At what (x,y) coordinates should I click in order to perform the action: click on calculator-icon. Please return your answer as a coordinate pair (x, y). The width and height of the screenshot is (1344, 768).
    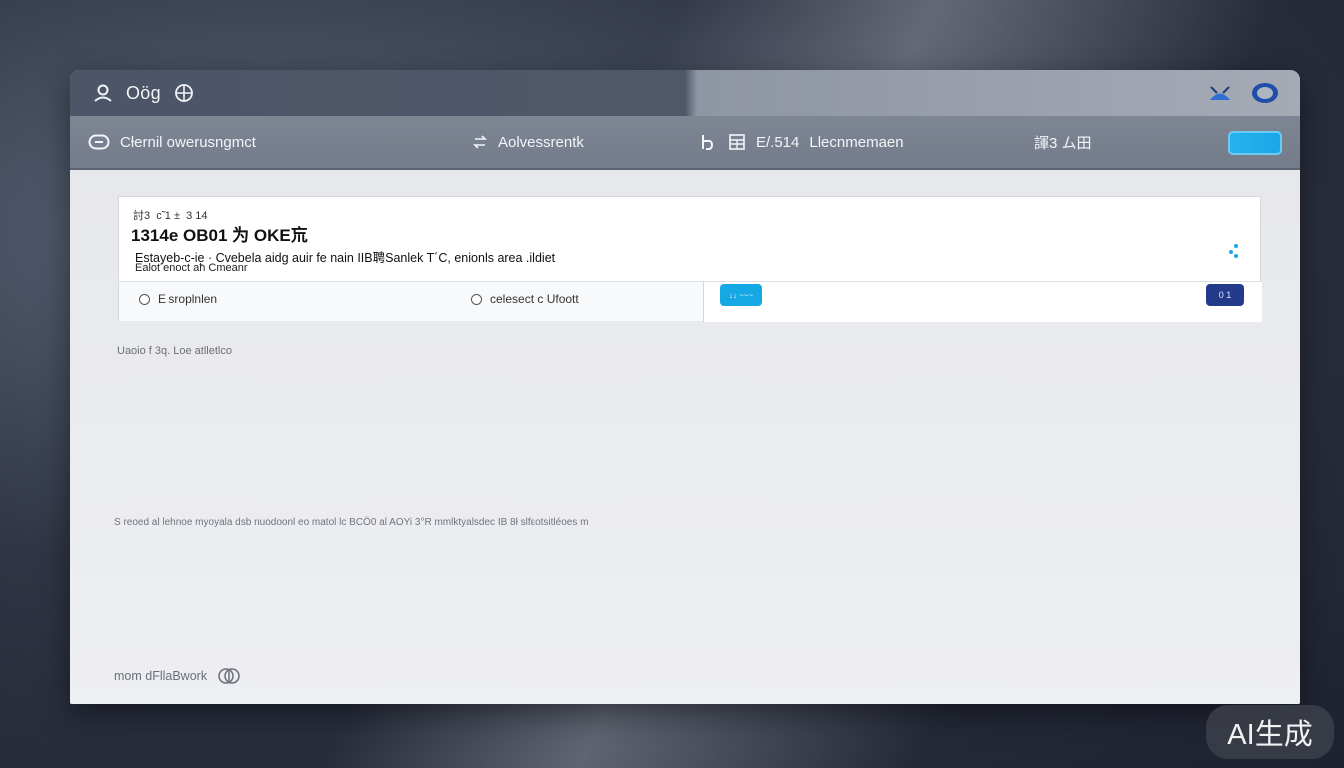
    Looking at the image, I should click on (737, 142).